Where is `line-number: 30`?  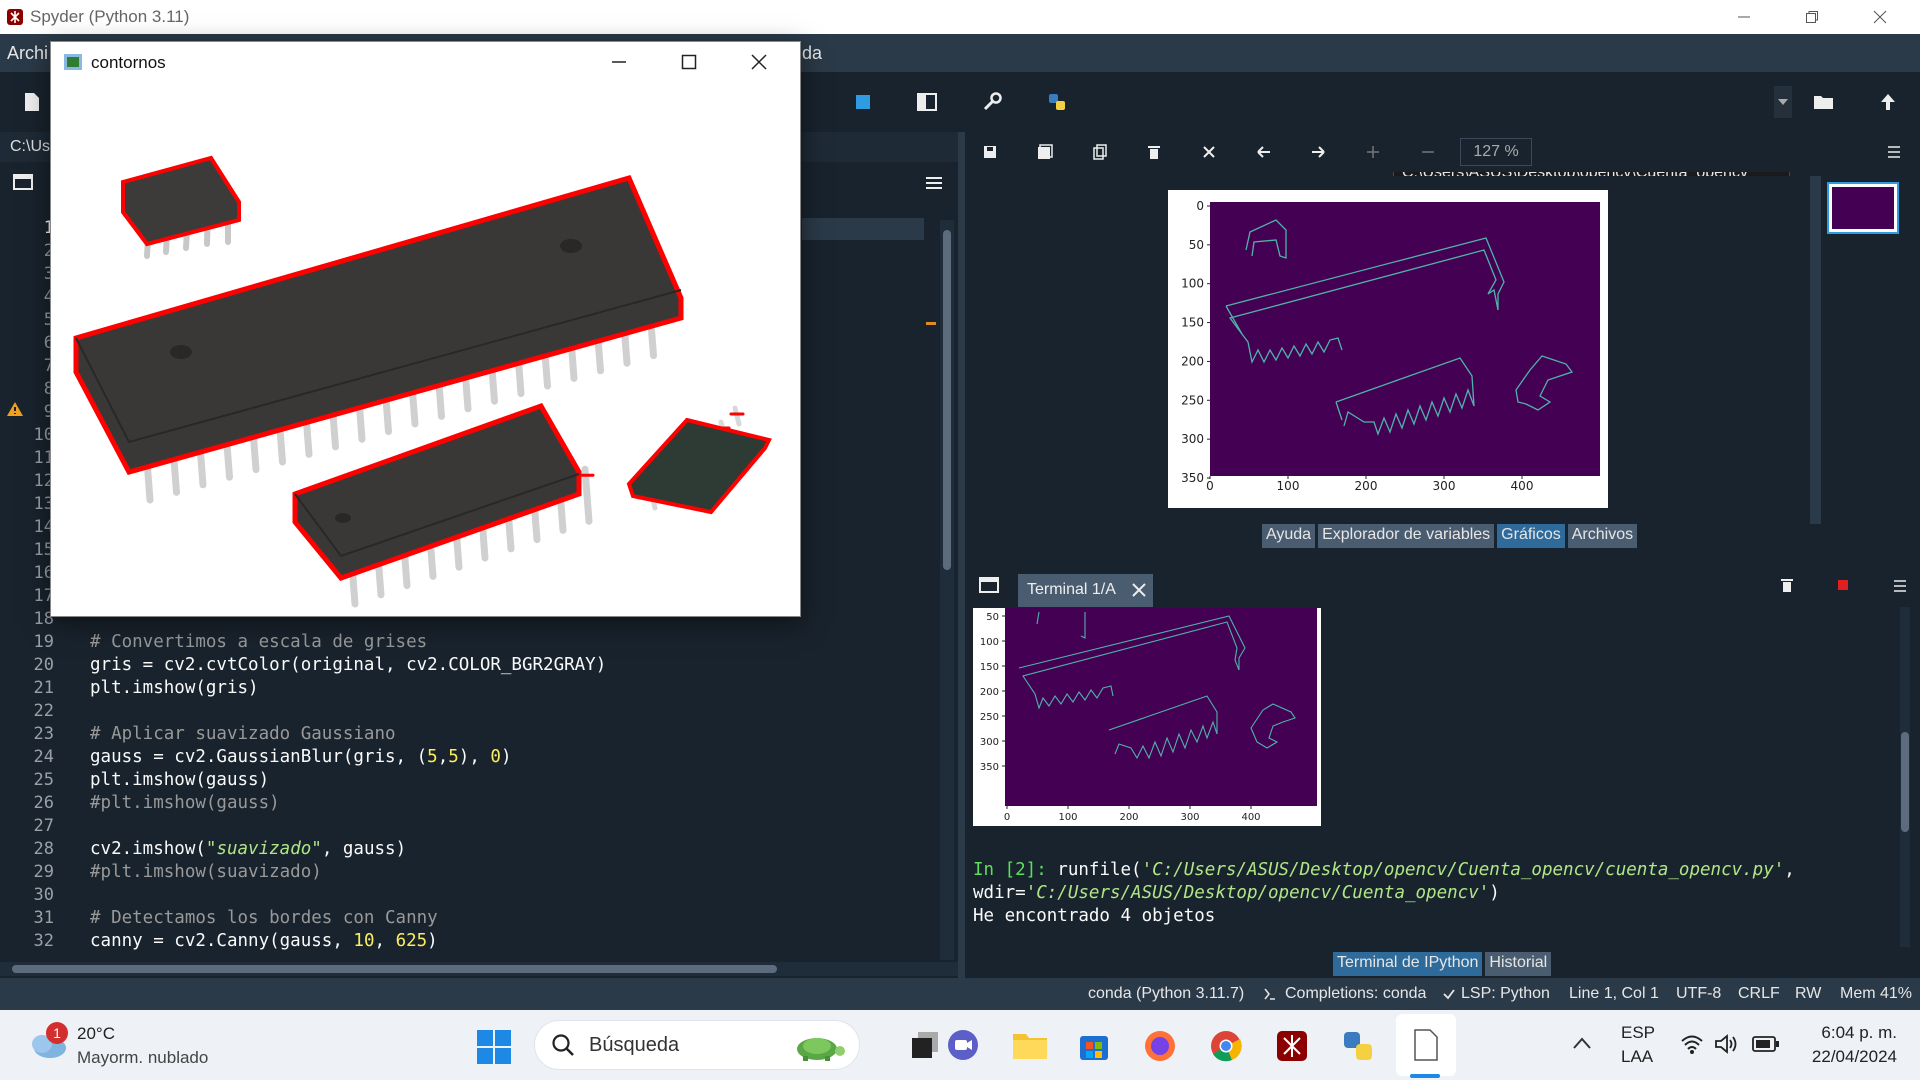 line-number: 30 is located at coordinates (43, 895).